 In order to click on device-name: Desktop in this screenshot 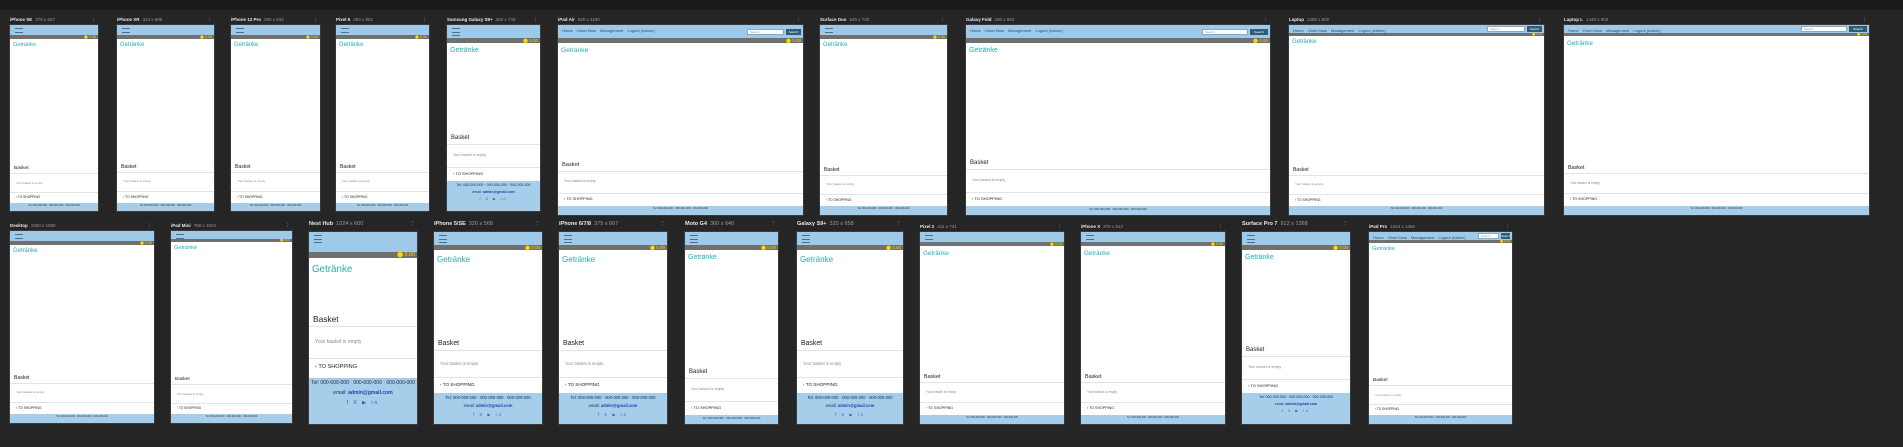, I will do `click(19, 225)`.